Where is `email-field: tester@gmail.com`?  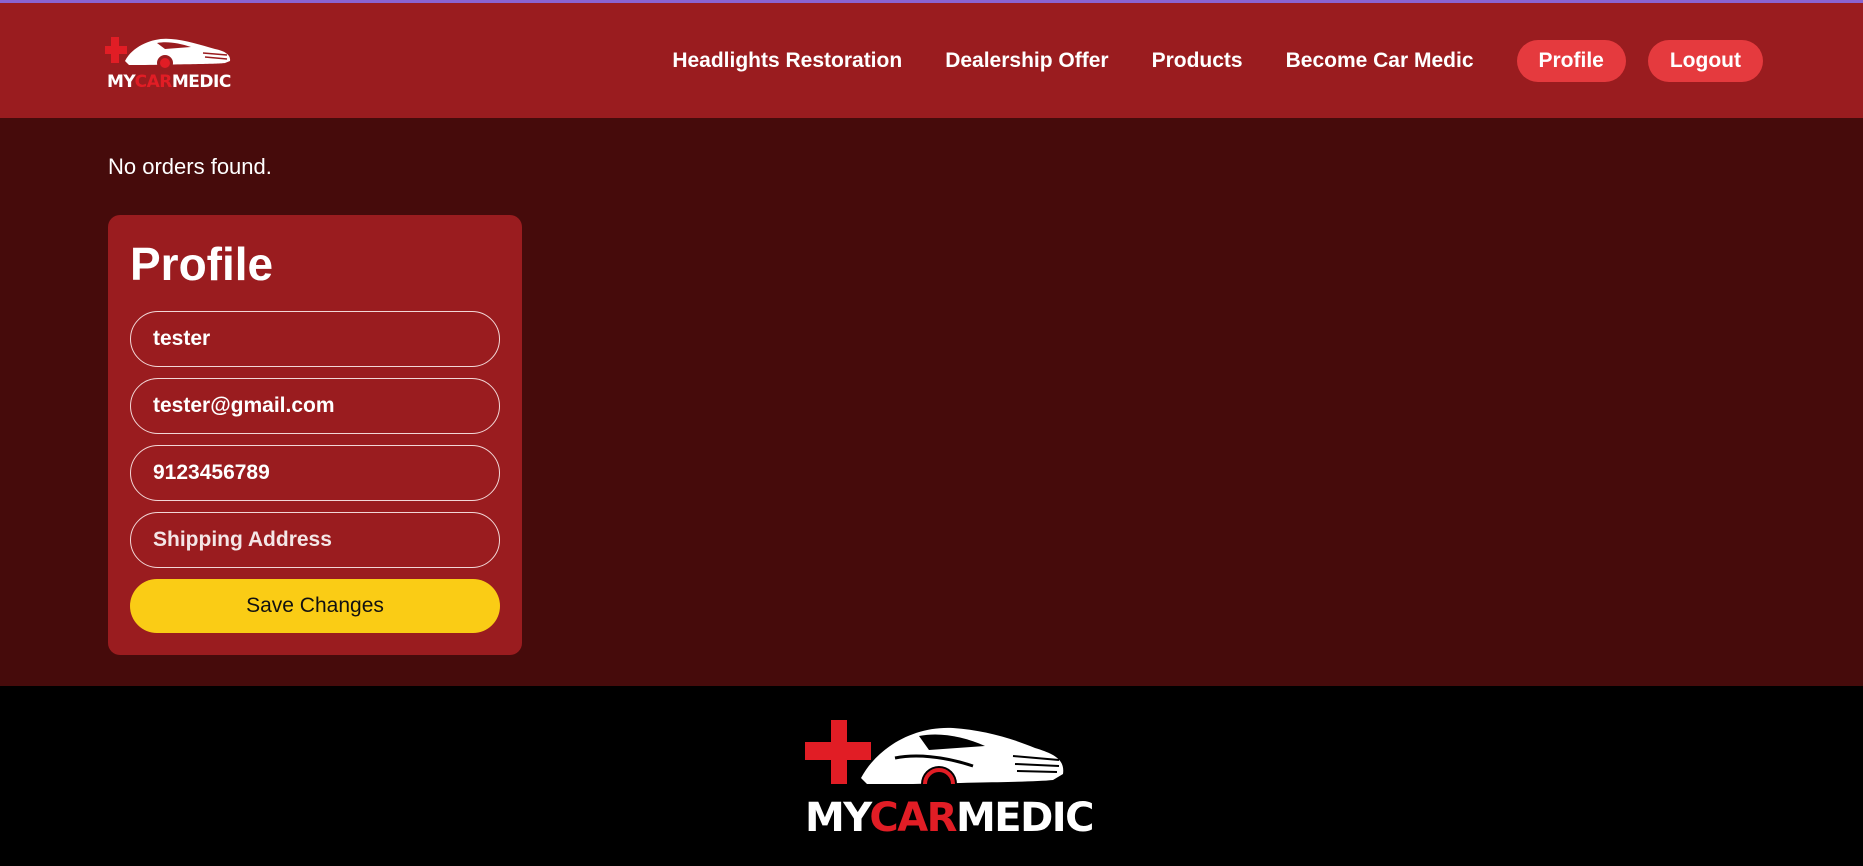
email-field: tester@gmail.com is located at coordinates (315, 406).